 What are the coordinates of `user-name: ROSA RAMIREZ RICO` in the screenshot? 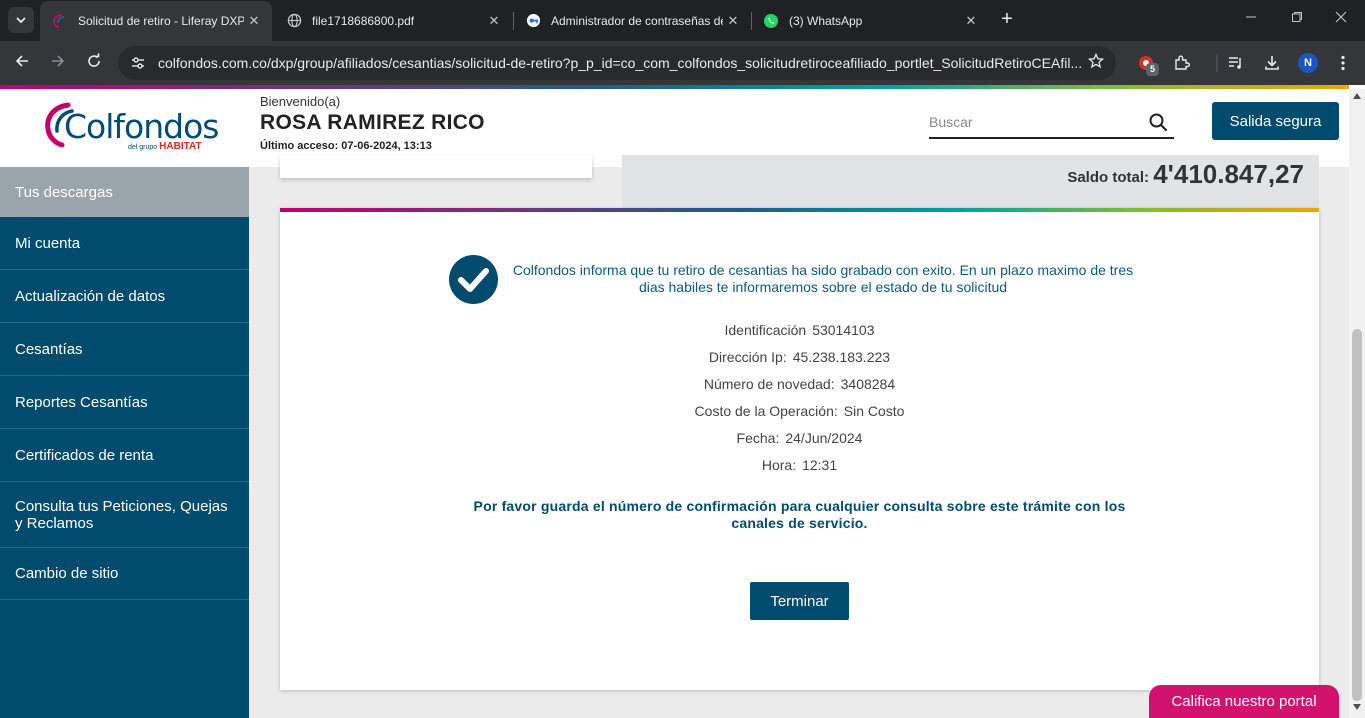 It's located at (372, 122).